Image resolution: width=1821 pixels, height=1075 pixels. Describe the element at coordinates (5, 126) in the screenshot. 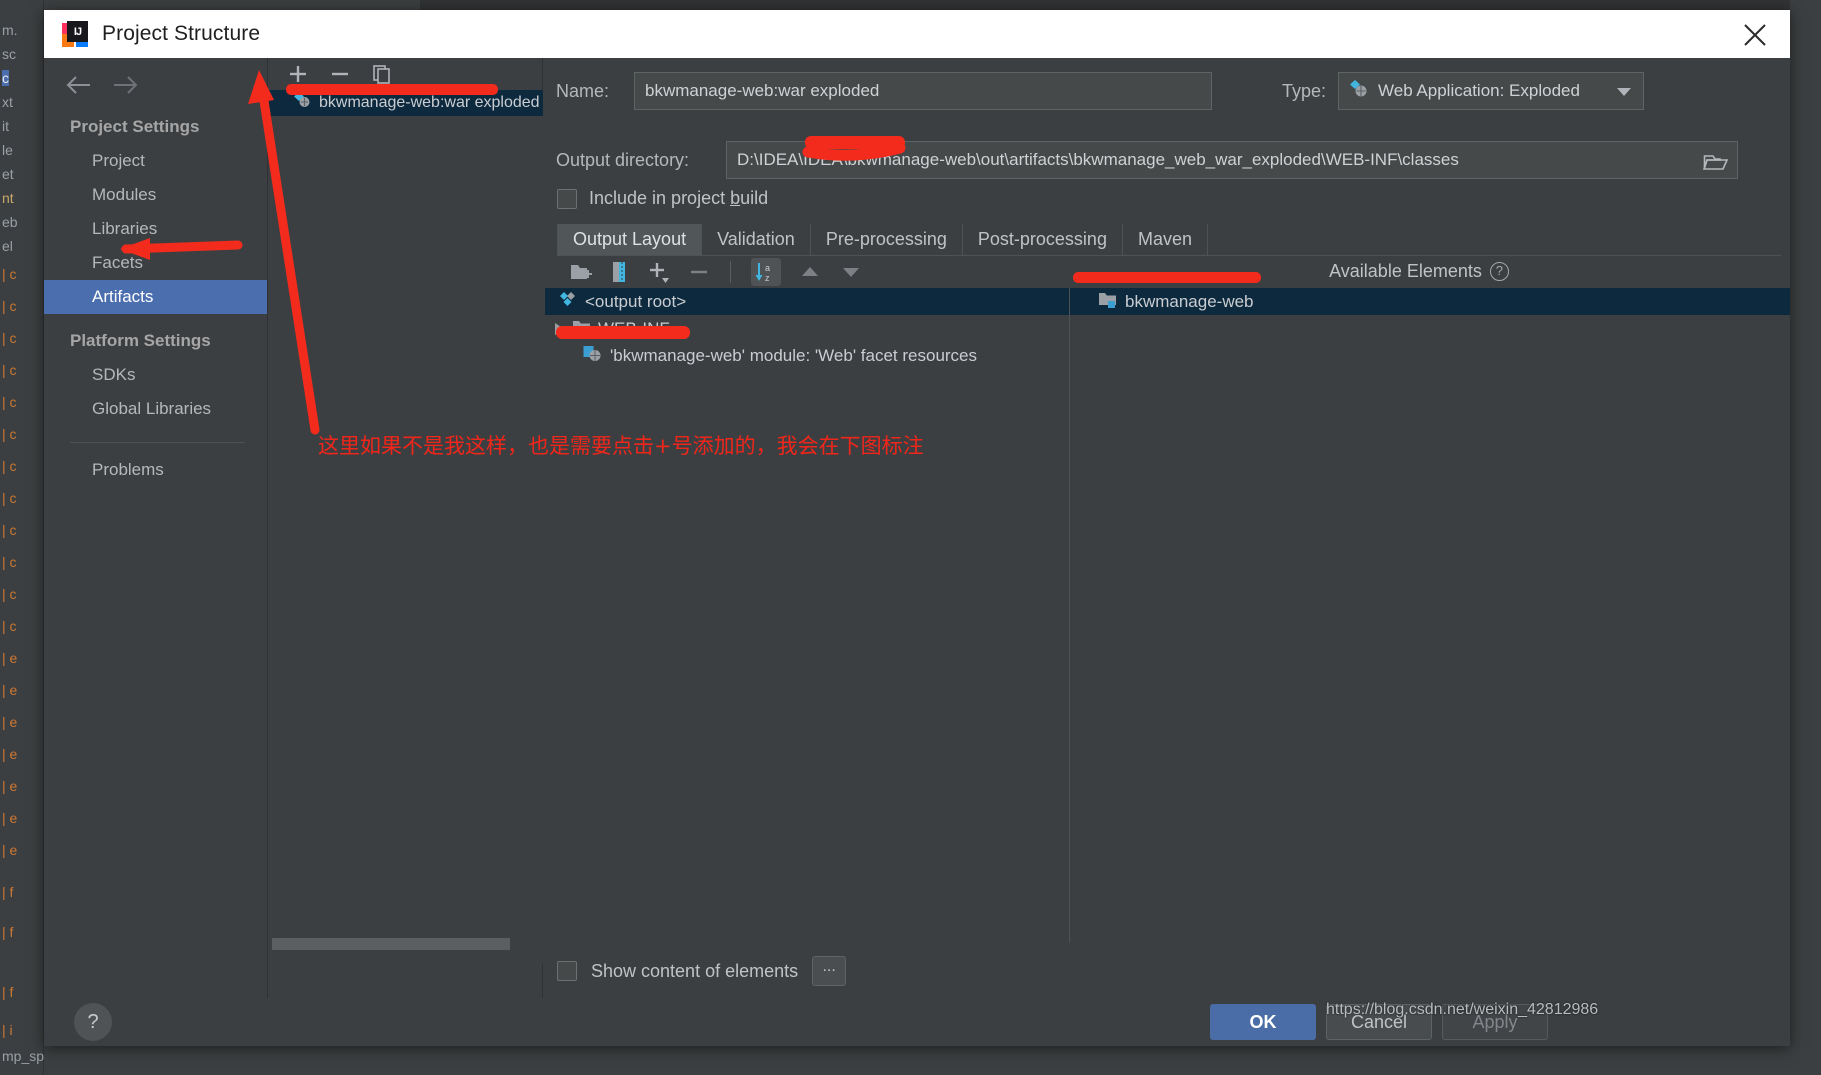

I see `background-code-line: it` at that location.